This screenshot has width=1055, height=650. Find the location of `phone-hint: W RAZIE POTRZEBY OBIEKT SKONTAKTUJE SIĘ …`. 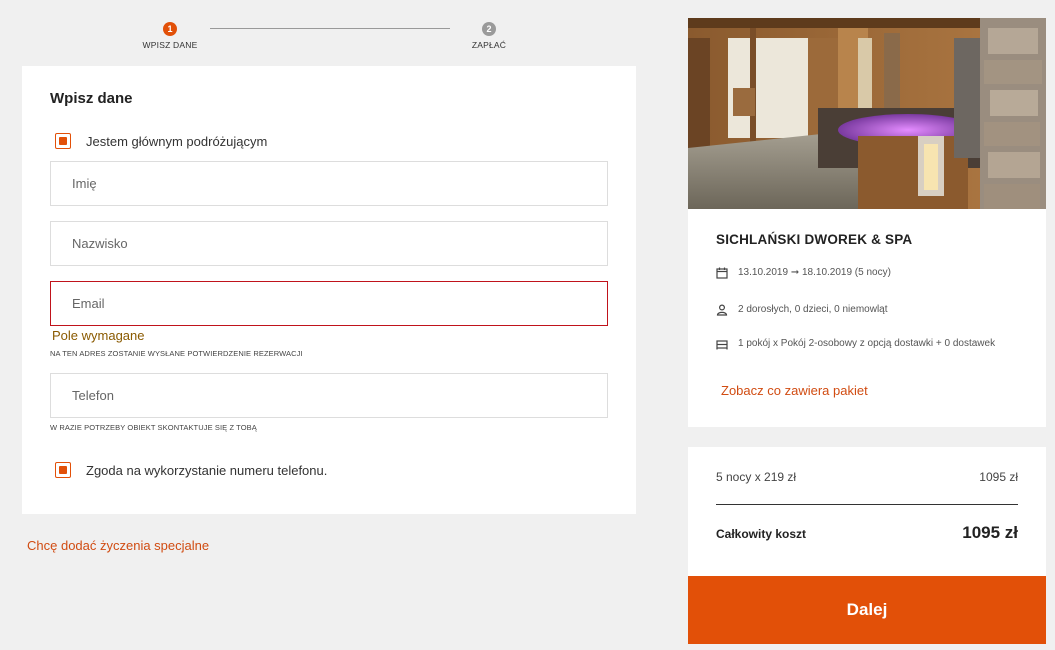

phone-hint: W RAZIE POTRZEBY OBIEKT SKONTAKTUJE SIĘ … is located at coordinates (153, 427).